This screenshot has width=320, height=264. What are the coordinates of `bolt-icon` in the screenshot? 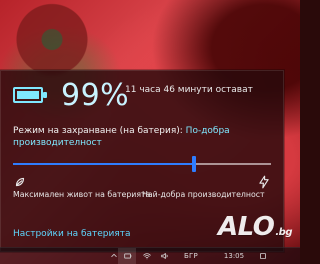 It's located at (264, 182).